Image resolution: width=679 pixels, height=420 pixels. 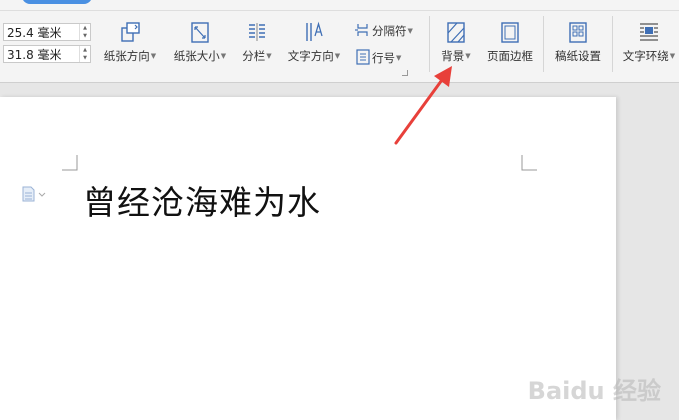 What do you see at coordinates (314, 31) in the screenshot?
I see `text-direction-icon` at bounding box center [314, 31].